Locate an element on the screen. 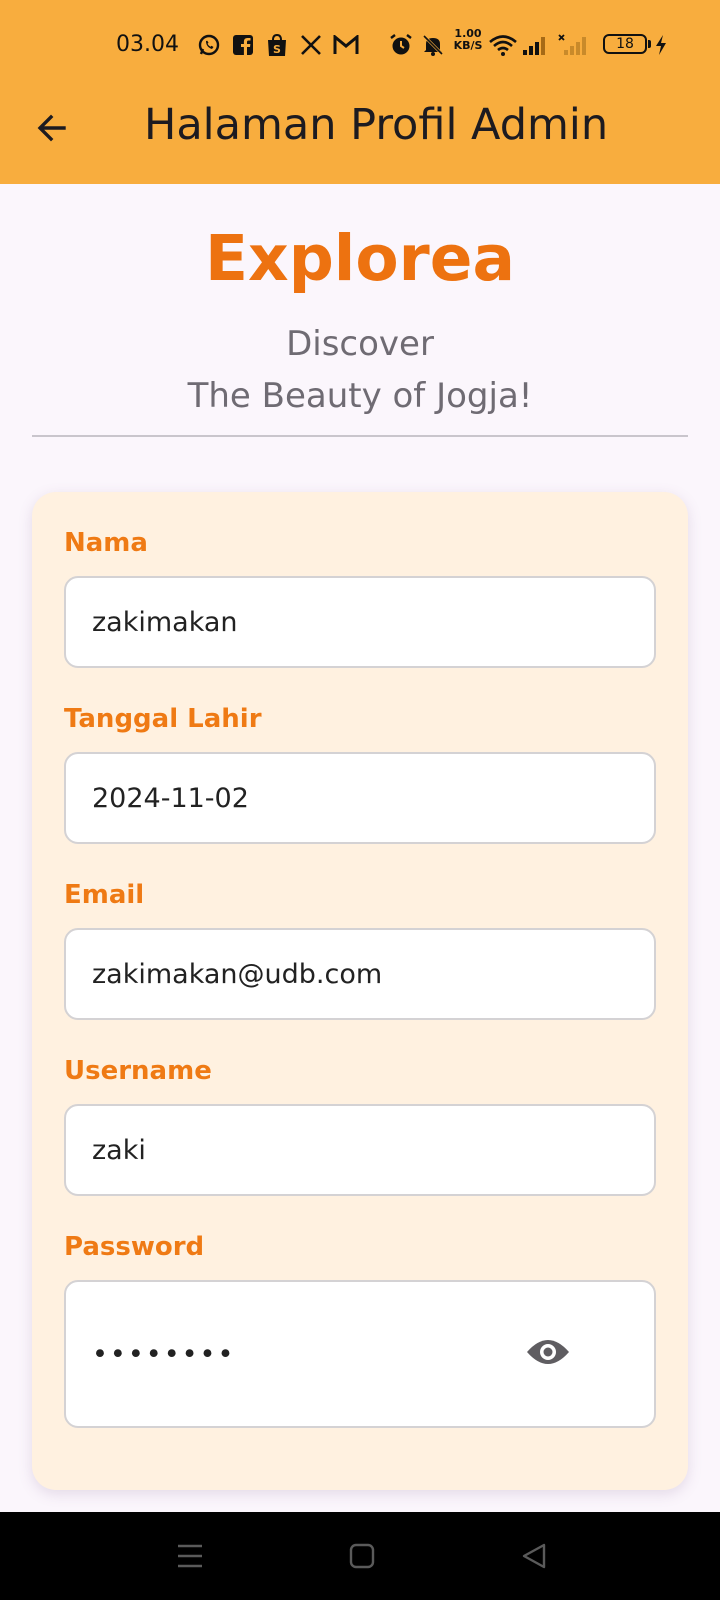 This screenshot has height=1600, width=720. username-input is located at coordinates (360, 1150).